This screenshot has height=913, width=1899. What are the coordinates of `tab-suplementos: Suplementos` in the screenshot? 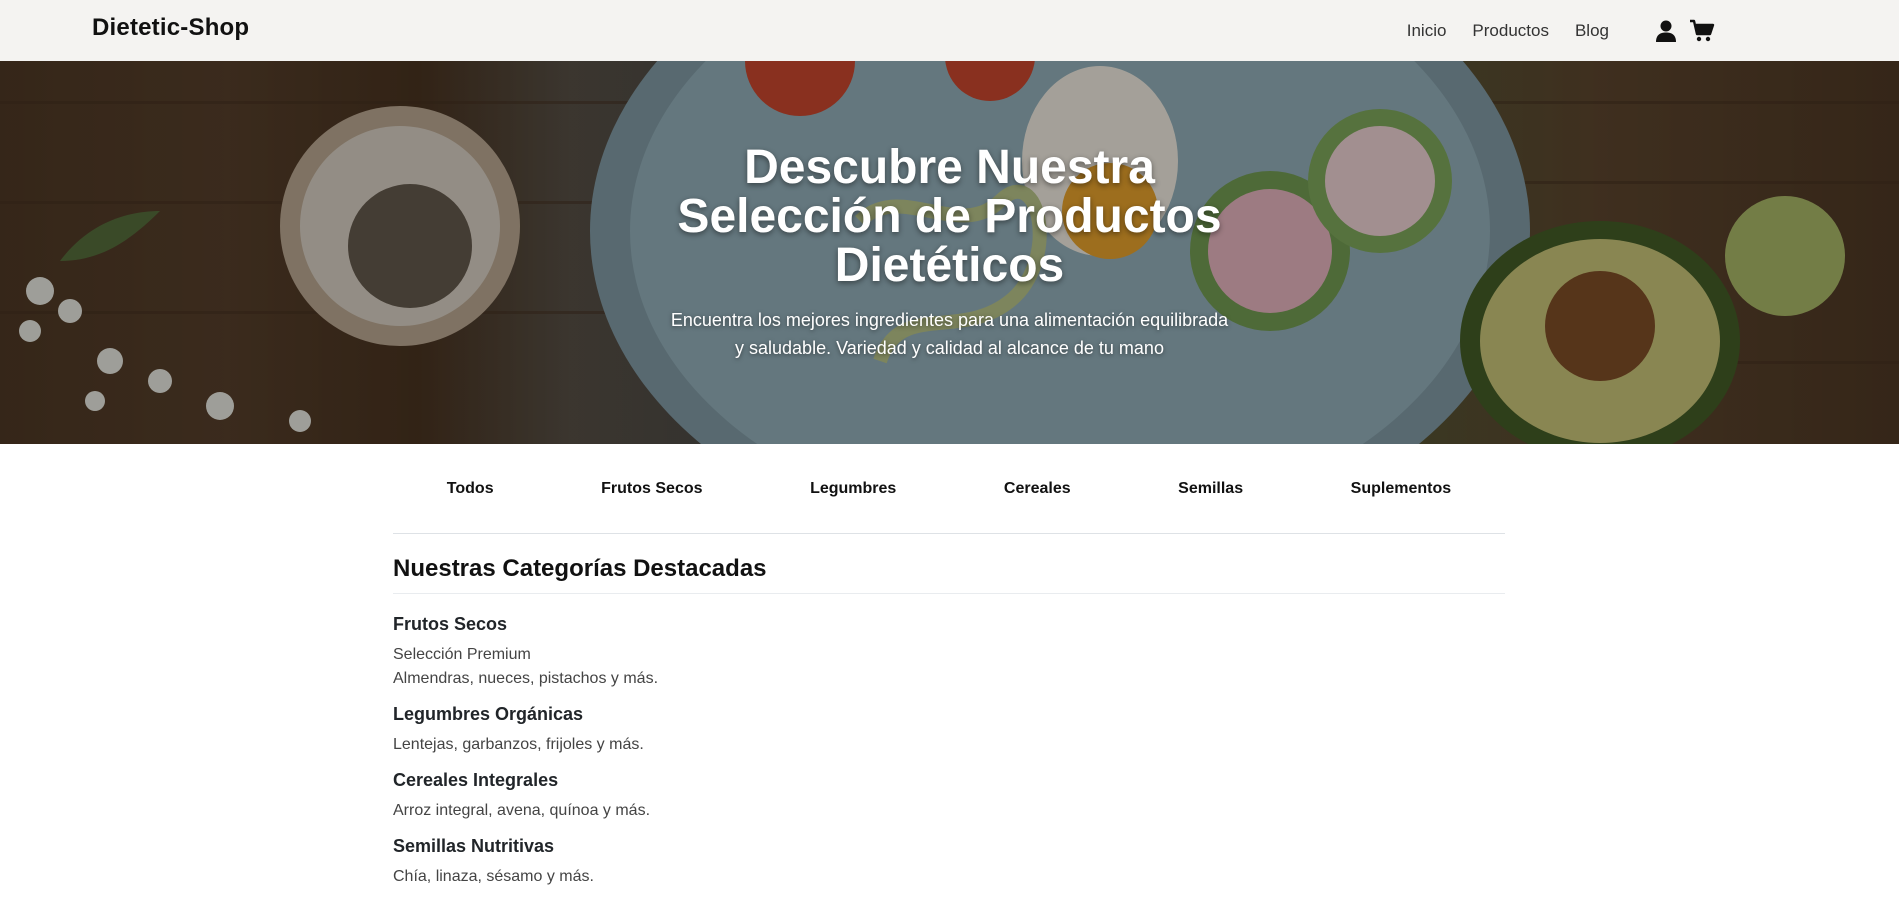 It's located at (1401, 489).